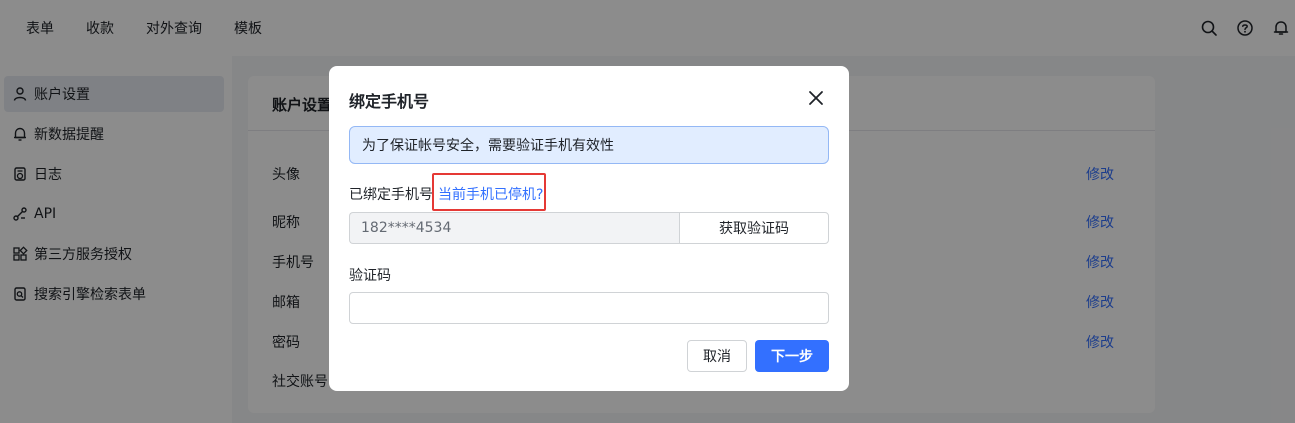 The image size is (1295, 423). I want to click on phone-suspended-link: 当前手机已停机?, so click(490, 194).